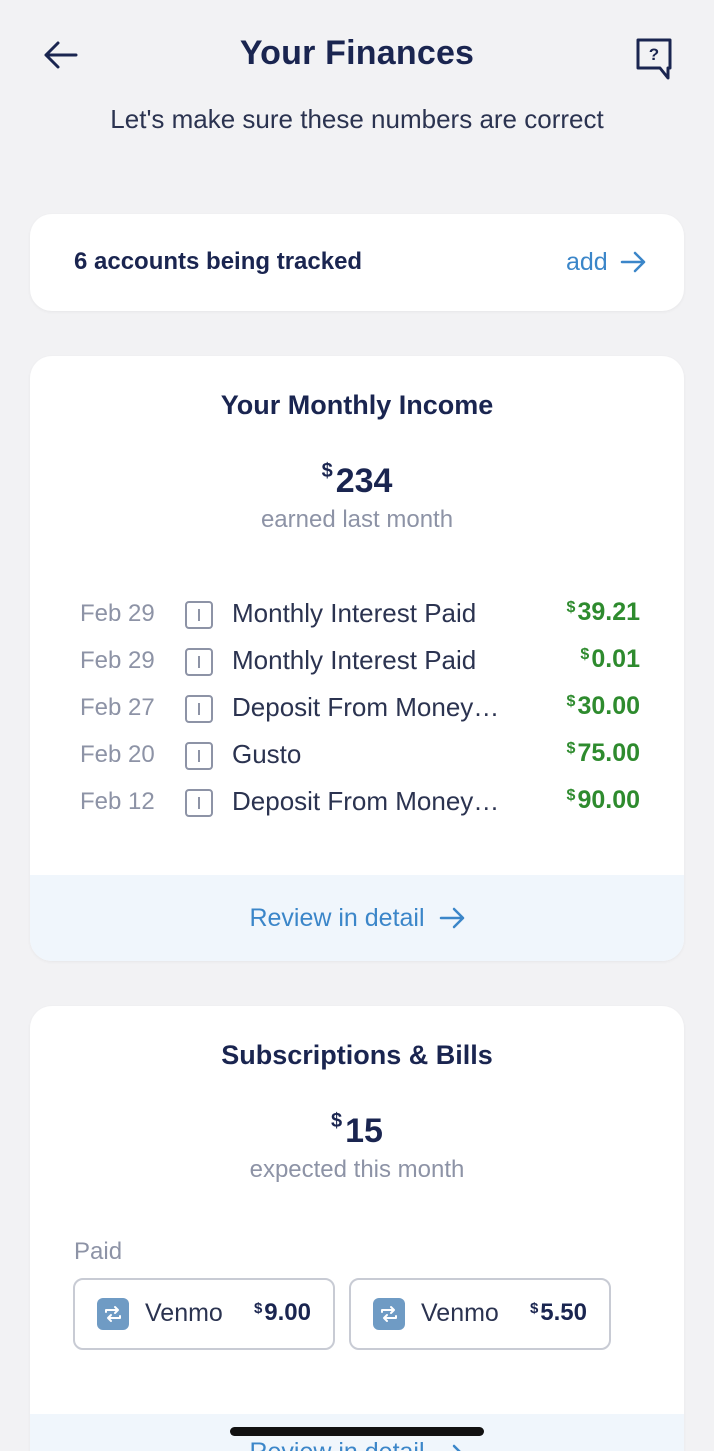 The height and width of the screenshot is (1451, 714). What do you see at coordinates (360, 755) in the screenshot?
I see `transaction-row: Feb 20 Gusto $75.00` at bounding box center [360, 755].